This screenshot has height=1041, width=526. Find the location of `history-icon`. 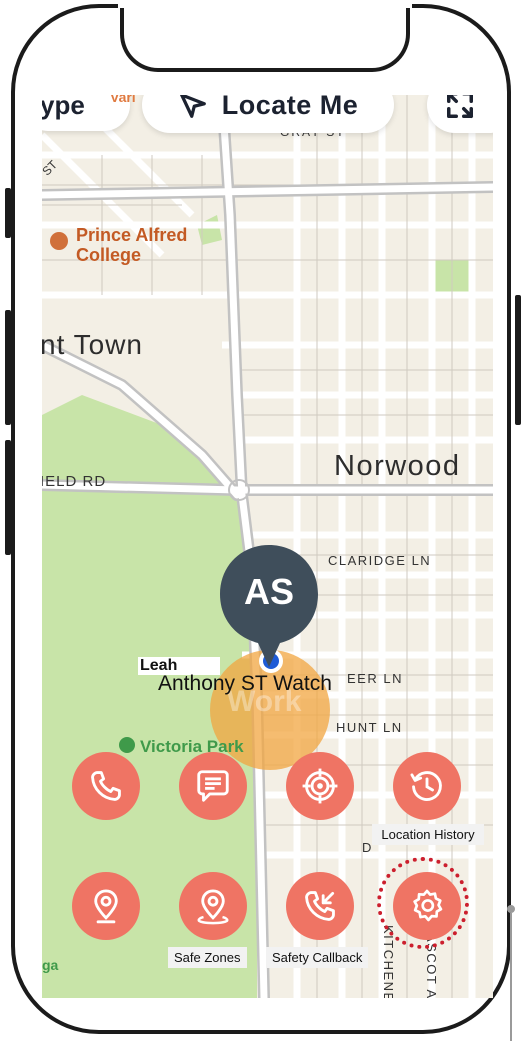

history-icon is located at coordinates (426, 786).